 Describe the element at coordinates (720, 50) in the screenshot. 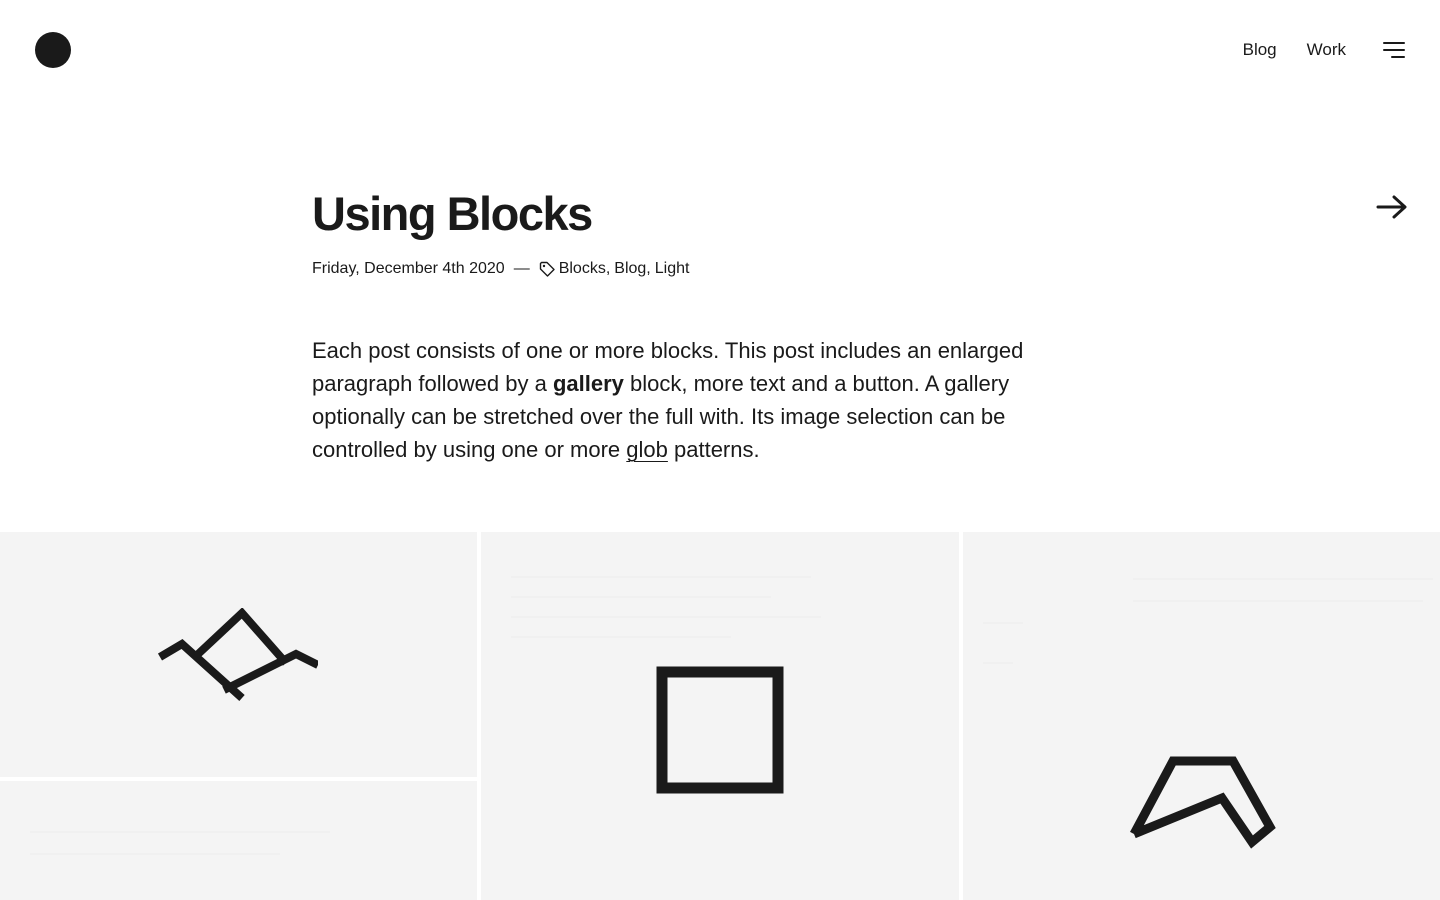

I see `site-header: Blog Work` at that location.